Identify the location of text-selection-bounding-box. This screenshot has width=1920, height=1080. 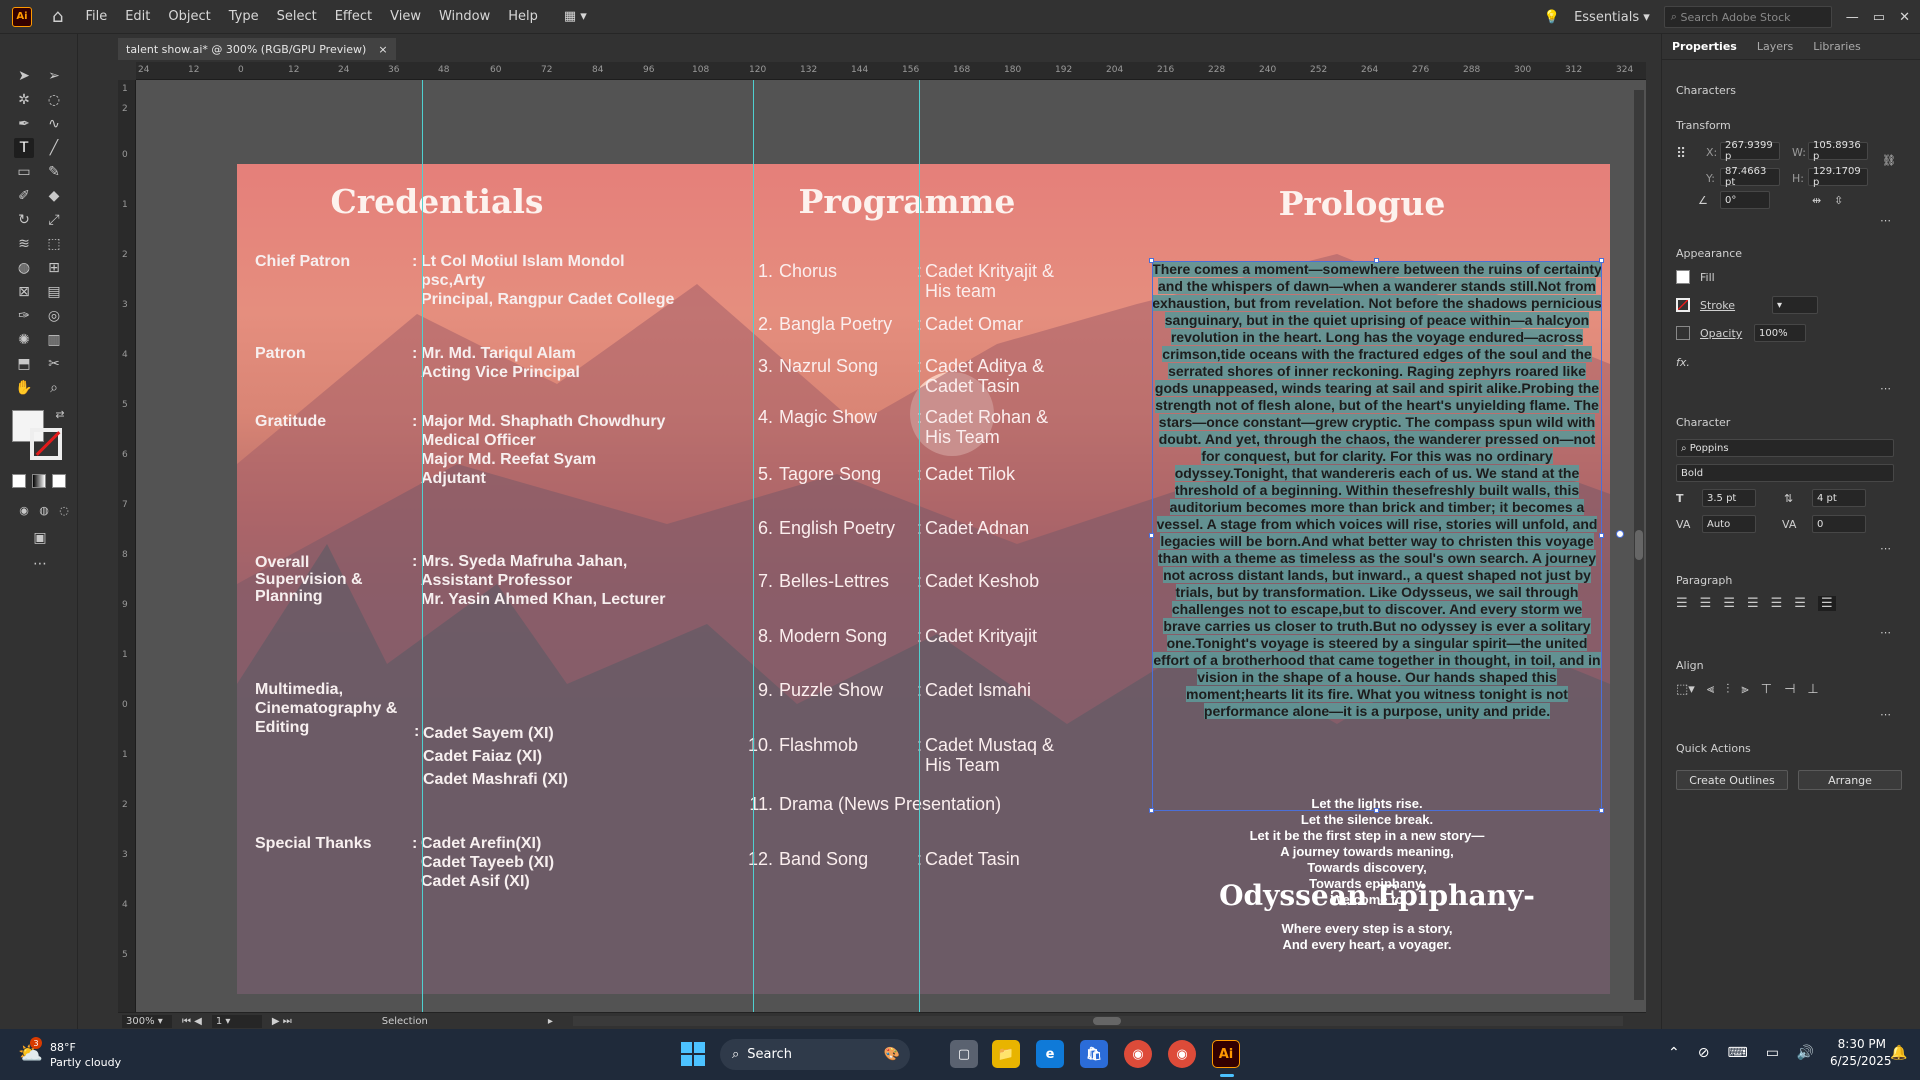
(1377, 536).